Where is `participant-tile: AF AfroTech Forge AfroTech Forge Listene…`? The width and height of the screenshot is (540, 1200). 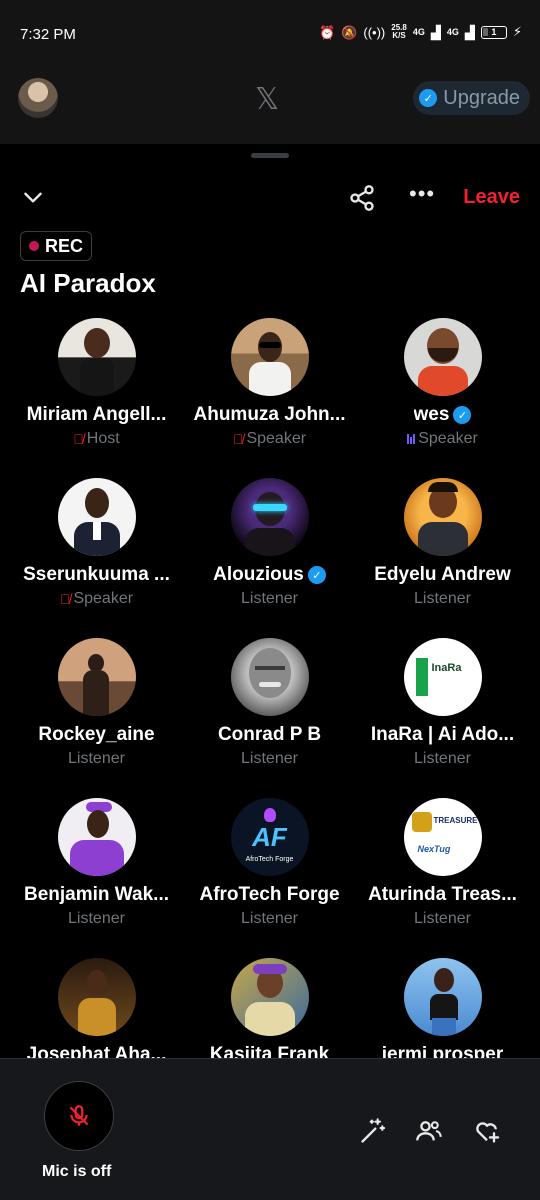 participant-tile: AF AfroTech Forge AfroTech Forge Listene… is located at coordinates (269, 878).